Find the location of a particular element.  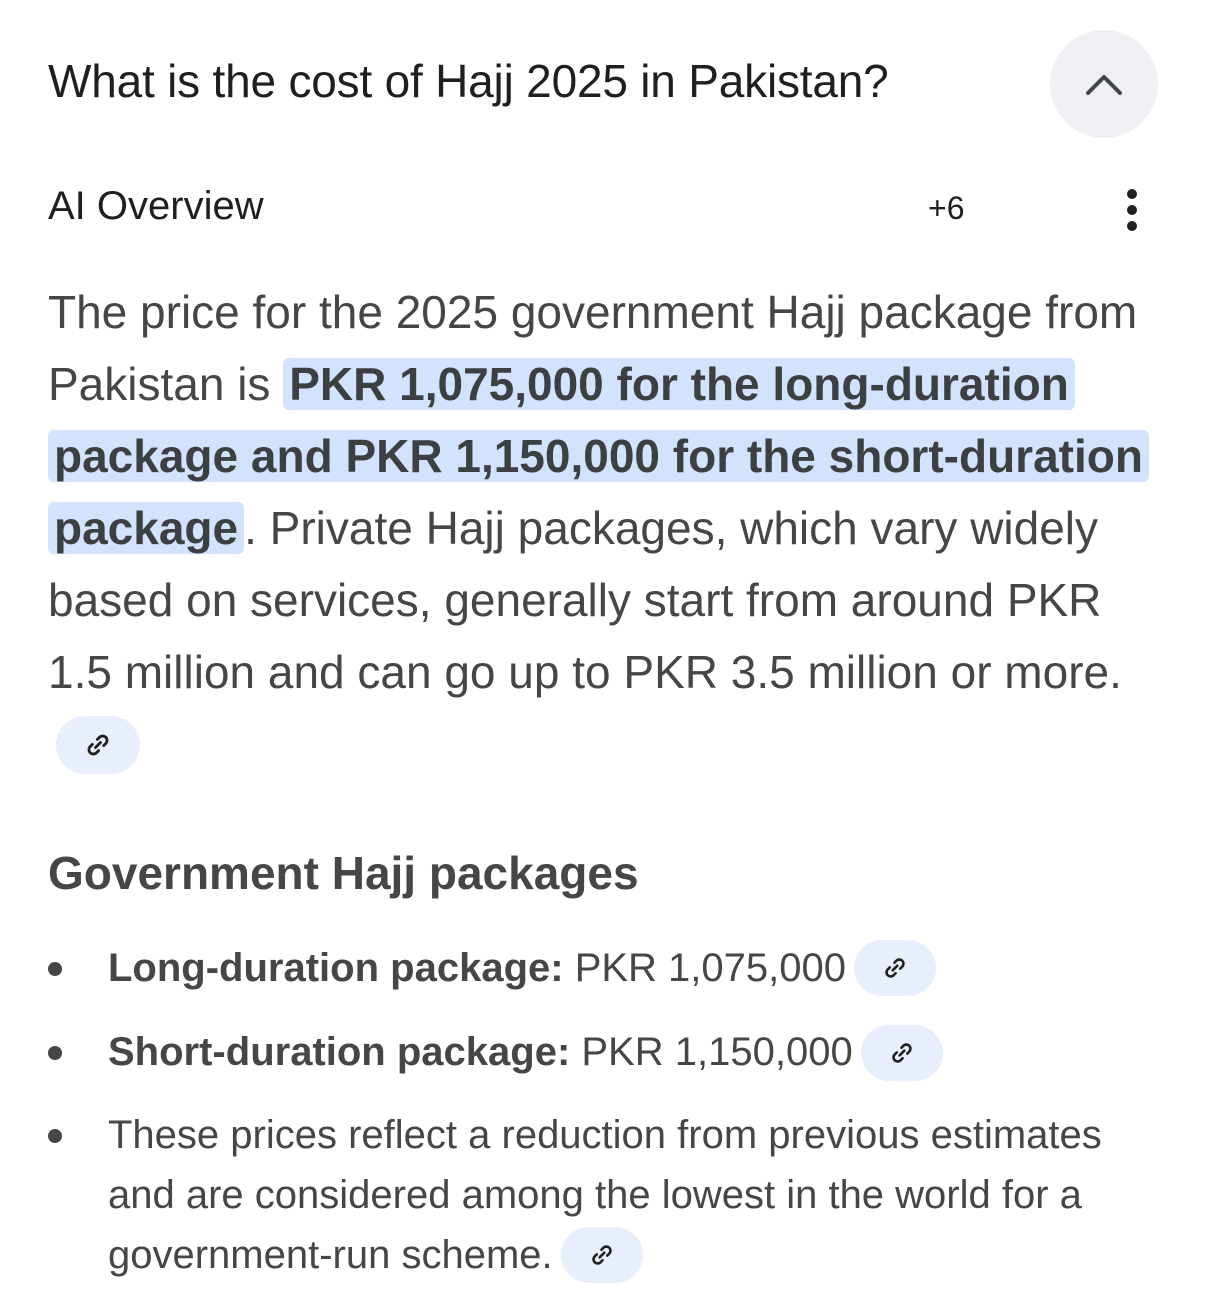

list-item: Short-duration package: PKR 1,150,000 is located at coordinates (603, 1052).